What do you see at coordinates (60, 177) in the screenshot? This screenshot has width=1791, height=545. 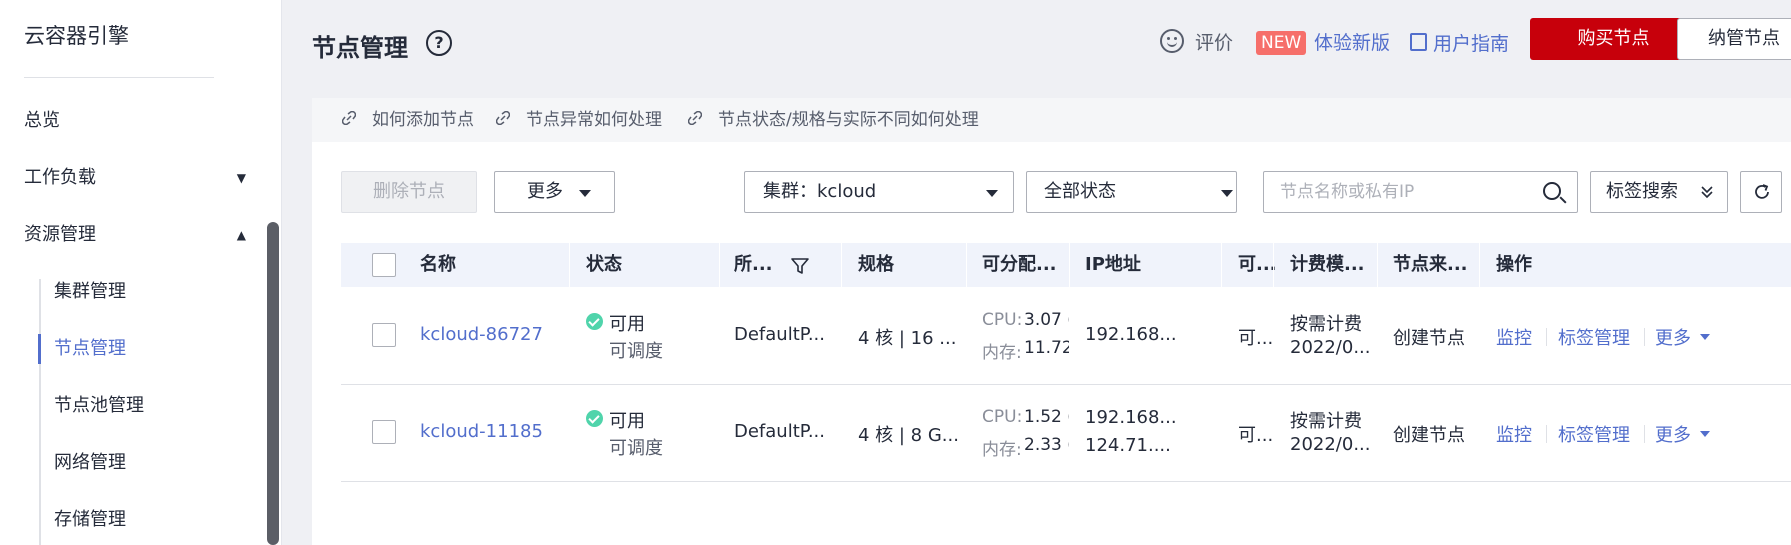 I see `sidebar-item-label: 工作负载` at bounding box center [60, 177].